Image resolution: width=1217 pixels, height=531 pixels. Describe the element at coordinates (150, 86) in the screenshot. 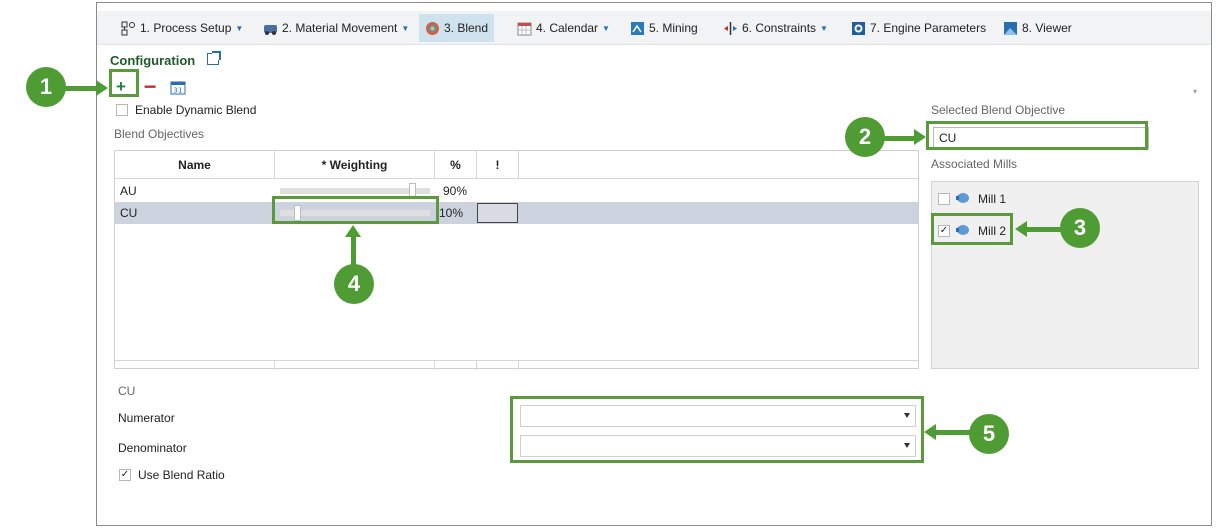

I see `remove-icon: −` at that location.